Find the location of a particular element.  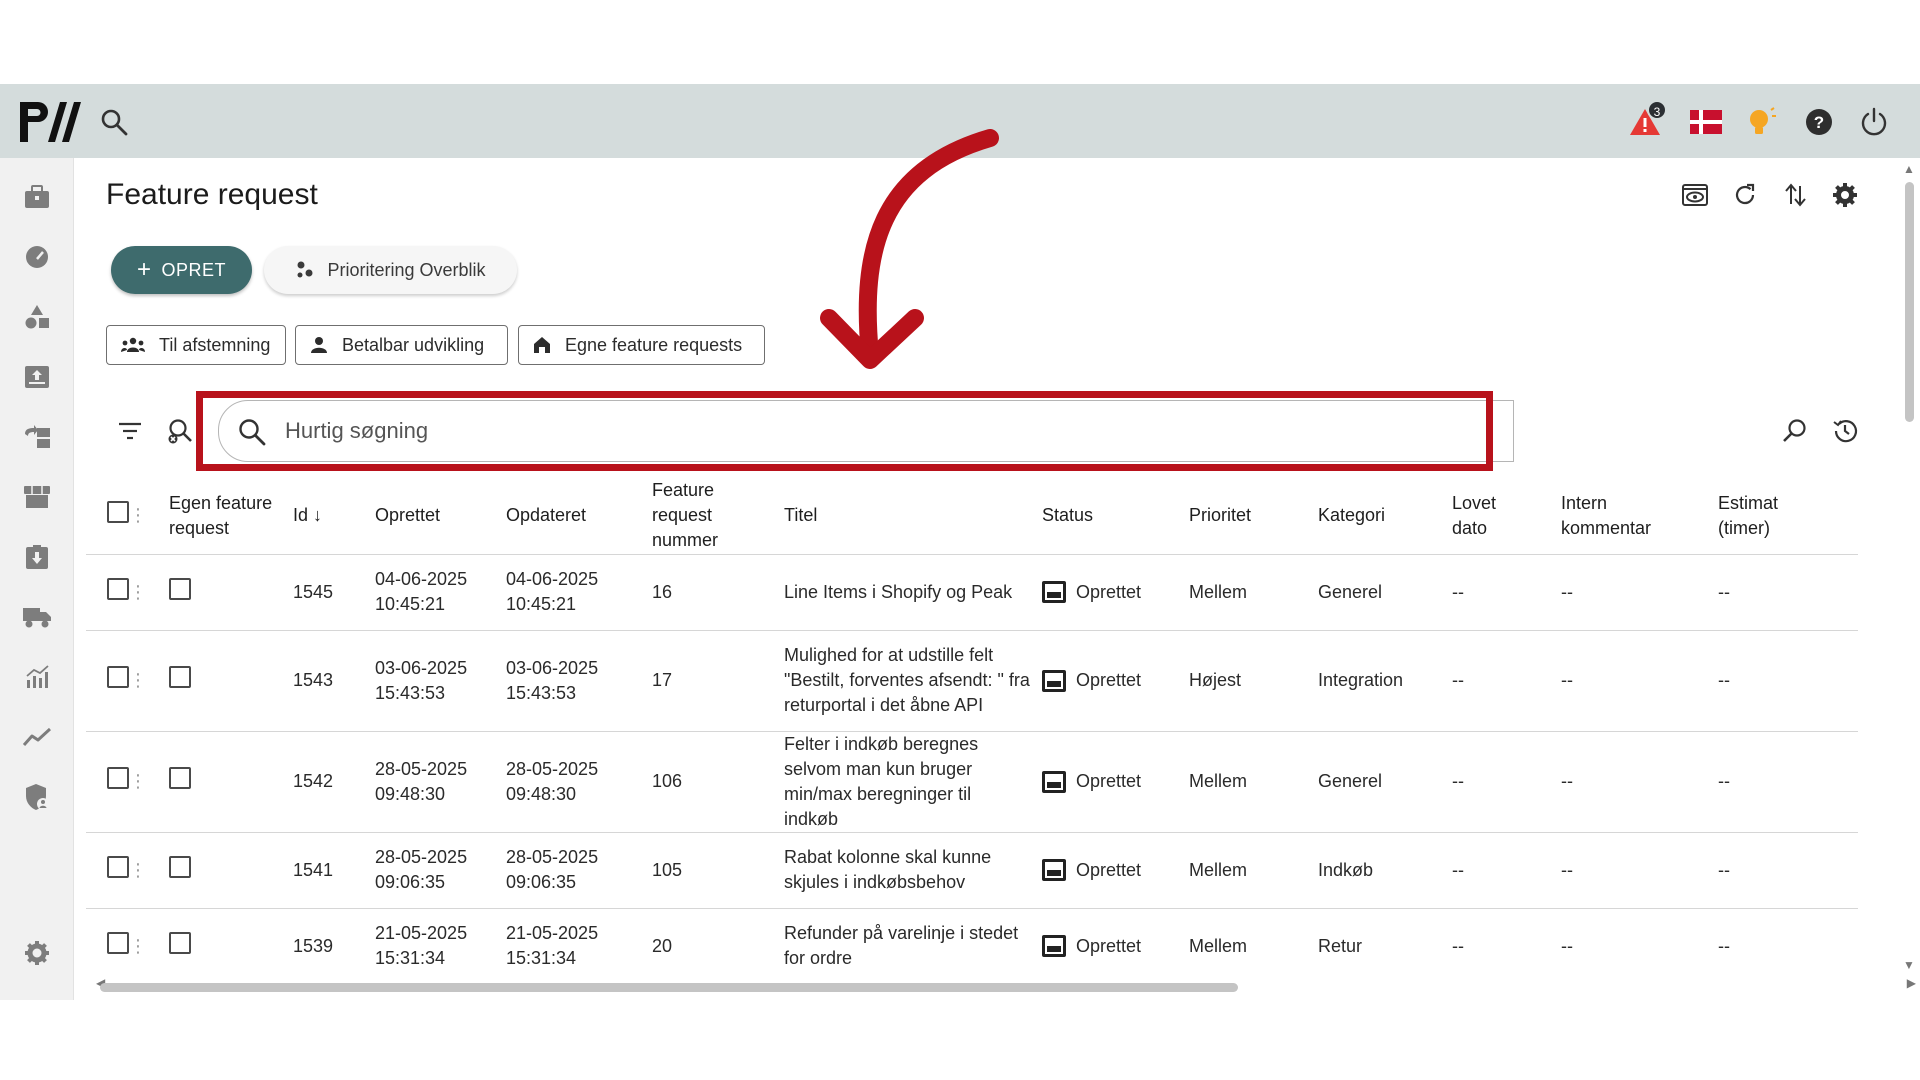

chip-egne-feature-requests: Egne feature requests is located at coordinates (641, 345).